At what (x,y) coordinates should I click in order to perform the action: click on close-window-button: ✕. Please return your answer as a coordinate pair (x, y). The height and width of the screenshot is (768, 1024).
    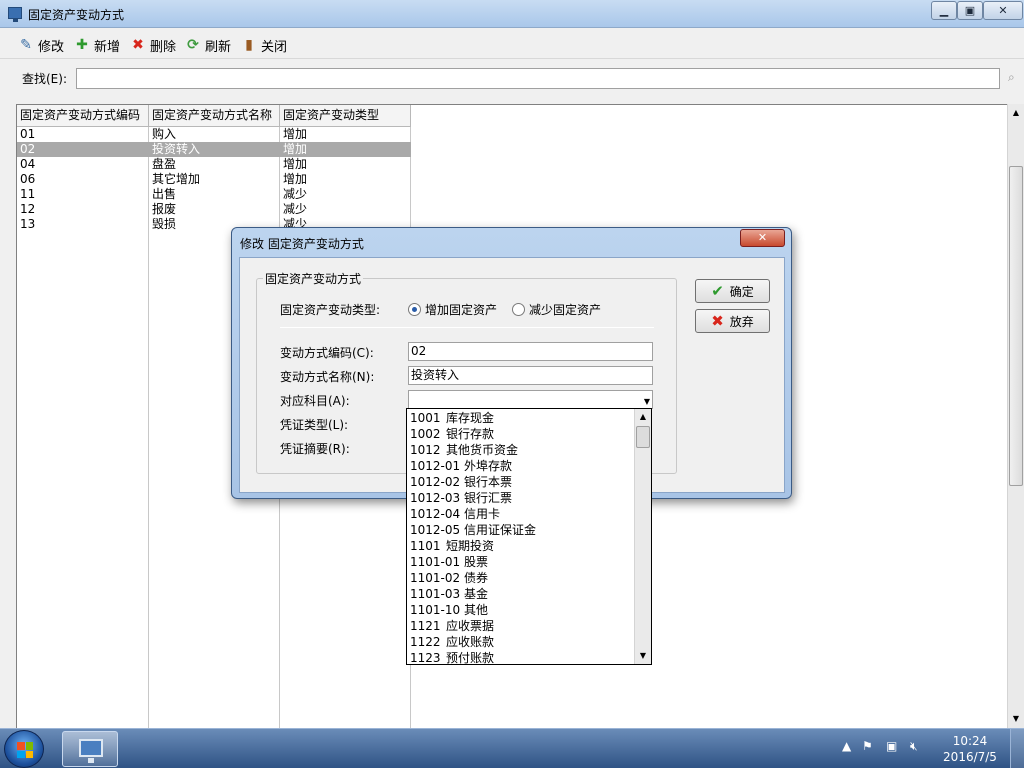
    Looking at the image, I should click on (1003, 10).